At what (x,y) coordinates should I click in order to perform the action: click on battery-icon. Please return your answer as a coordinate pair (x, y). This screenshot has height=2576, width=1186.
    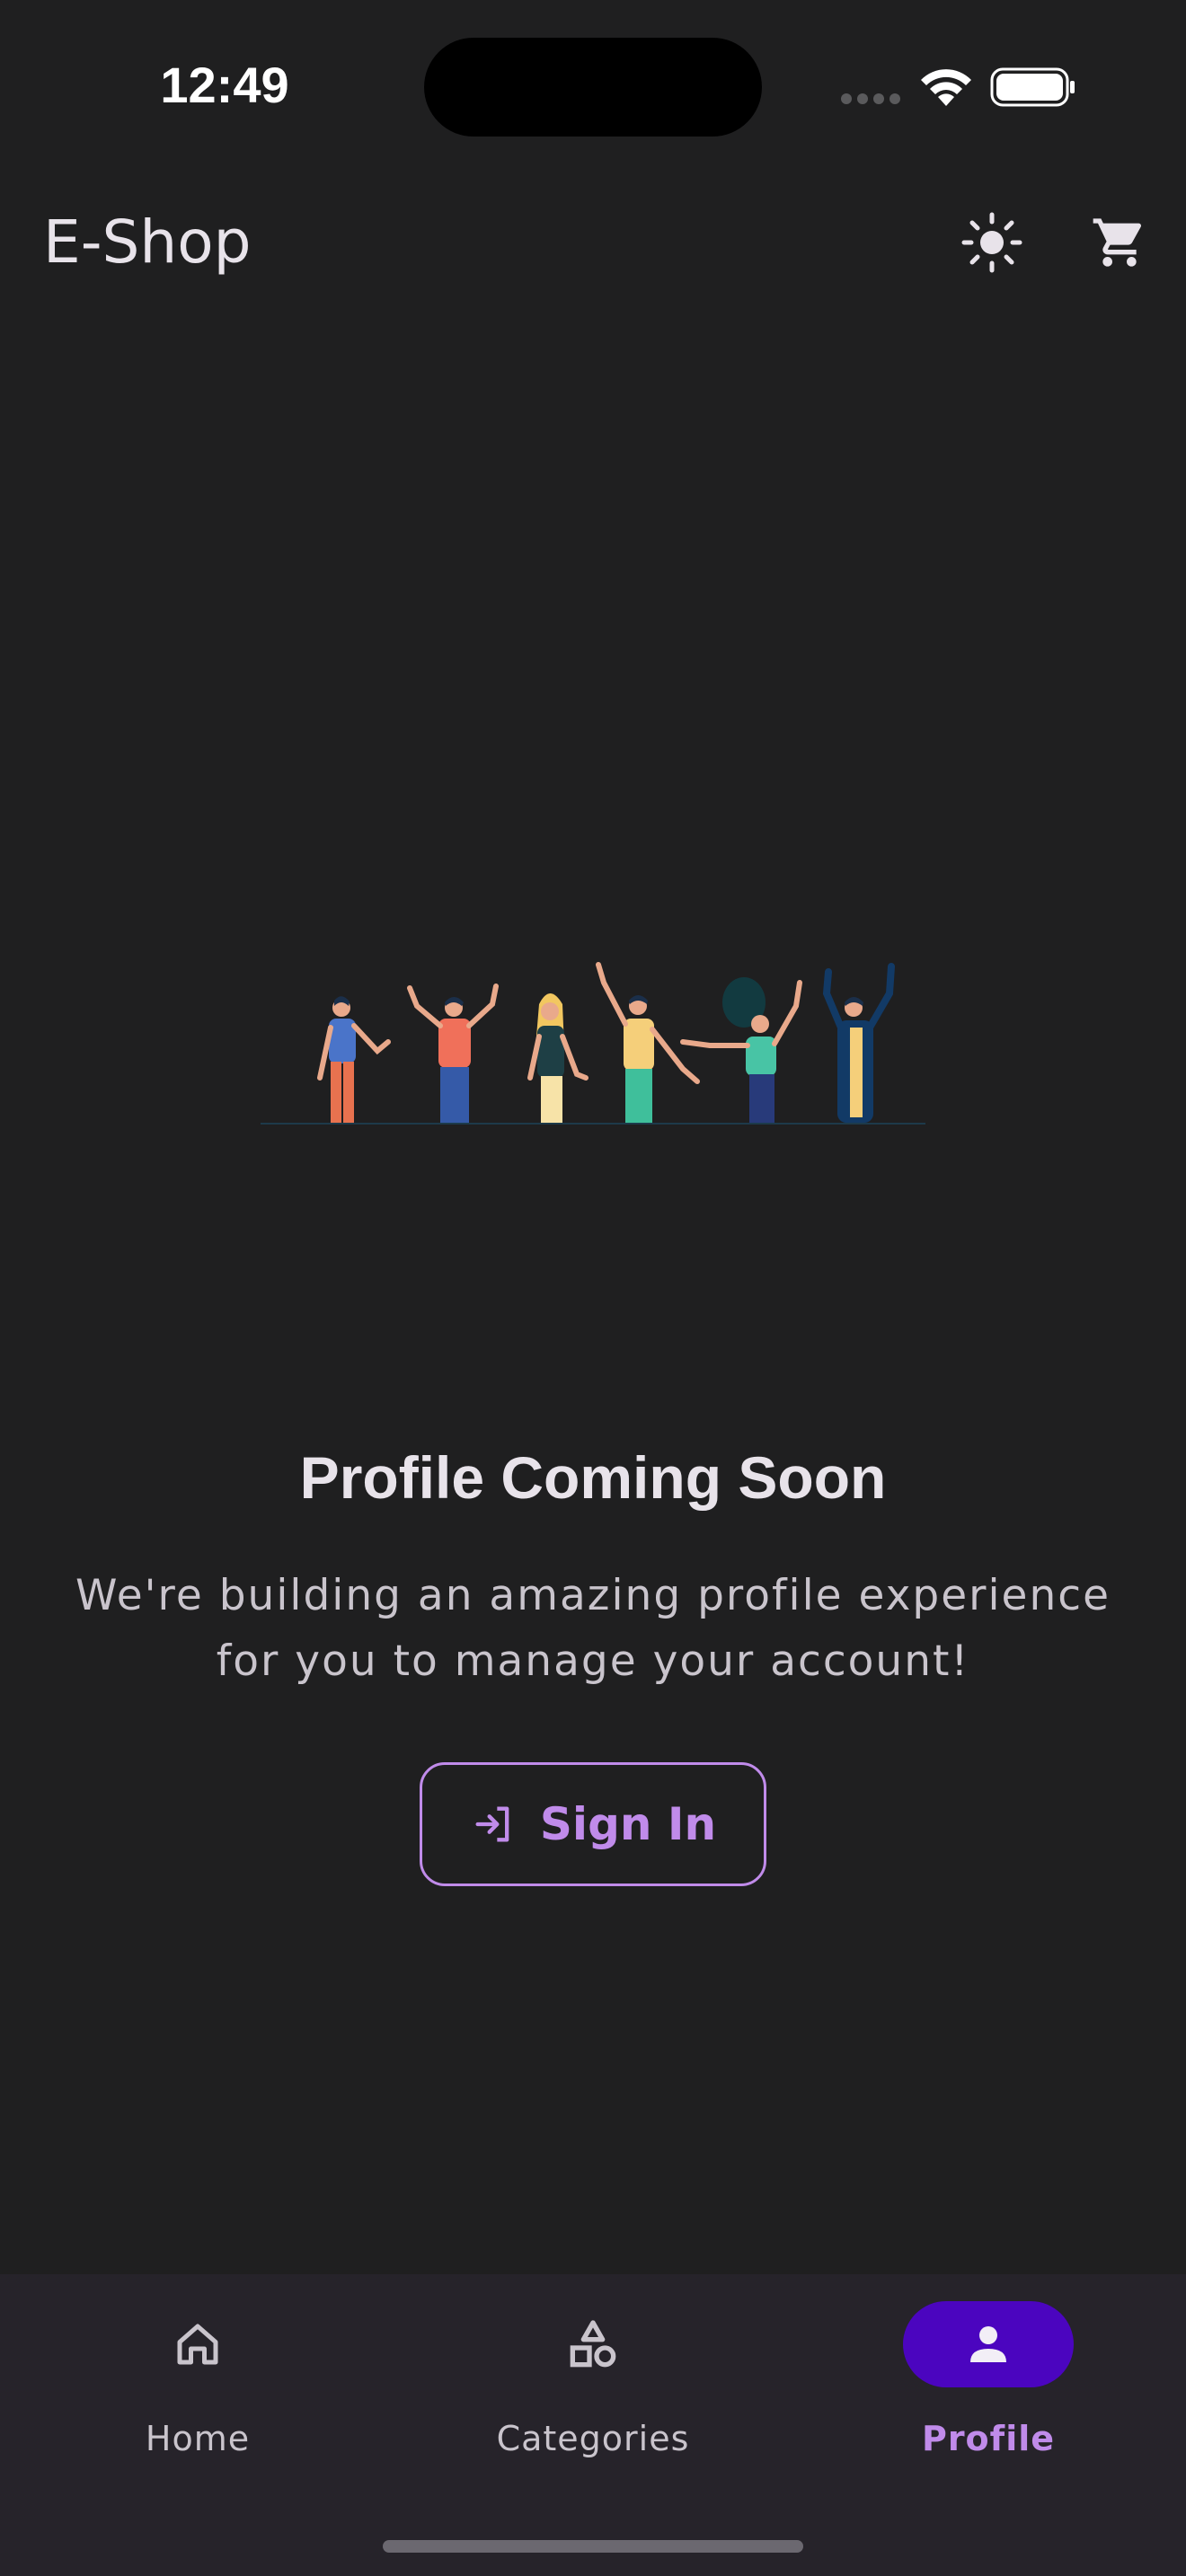
    Looking at the image, I should click on (1032, 87).